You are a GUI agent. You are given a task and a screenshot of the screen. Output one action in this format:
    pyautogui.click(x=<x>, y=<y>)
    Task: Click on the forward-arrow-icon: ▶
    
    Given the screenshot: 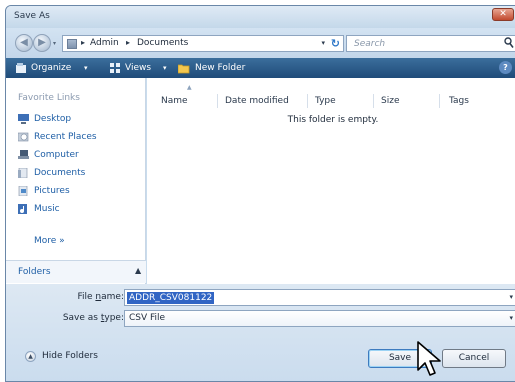 What is the action you would take?
    pyautogui.click(x=42, y=42)
    